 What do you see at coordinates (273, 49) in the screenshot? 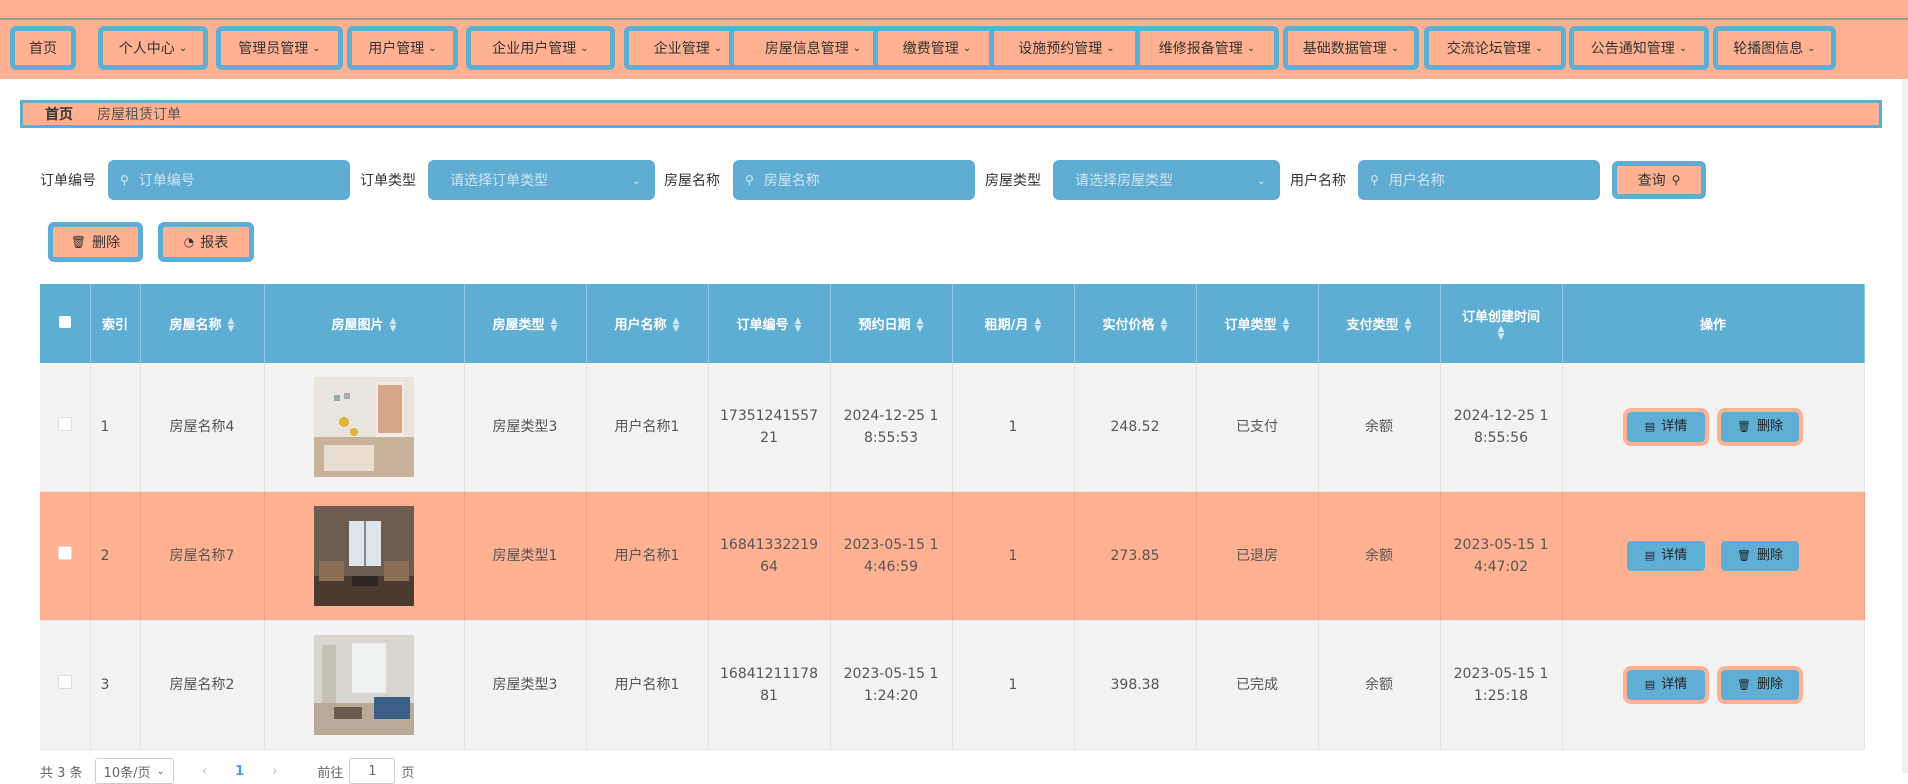
I see `nav-item-label: 管理员管理` at bounding box center [273, 49].